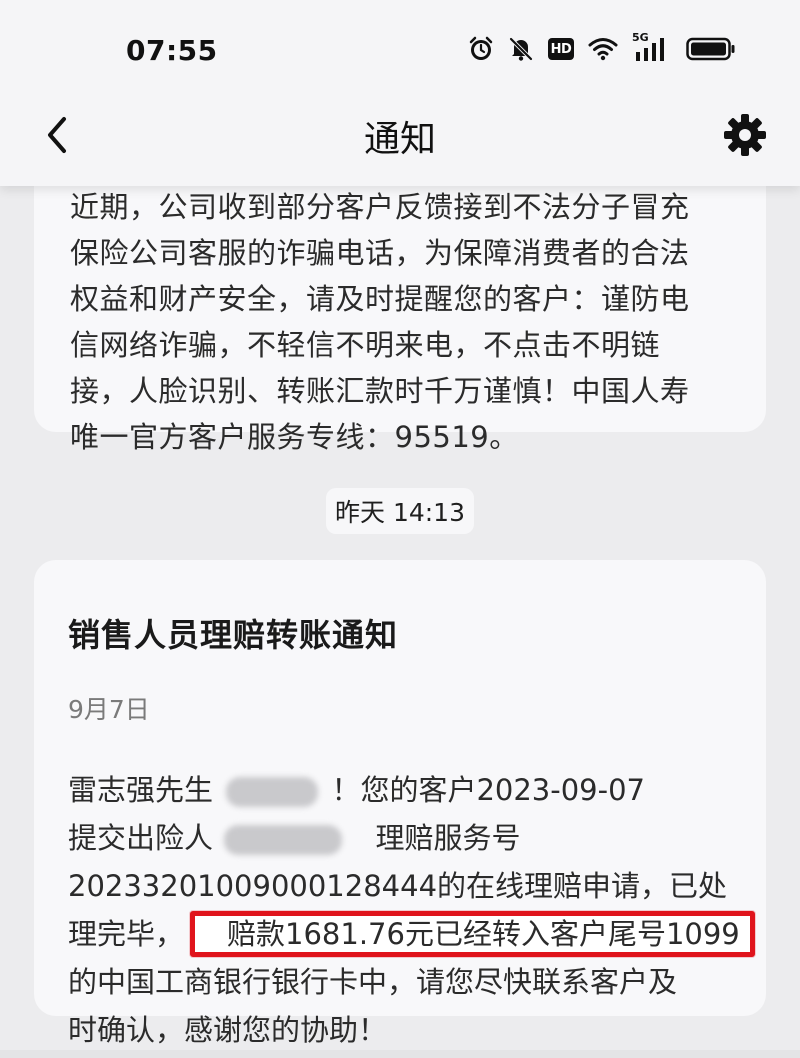 The image size is (800, 1058). What do you see at coordinates (711, 49) in the screenshot?
I see `battery-icon` at bounding box center [711, 49].